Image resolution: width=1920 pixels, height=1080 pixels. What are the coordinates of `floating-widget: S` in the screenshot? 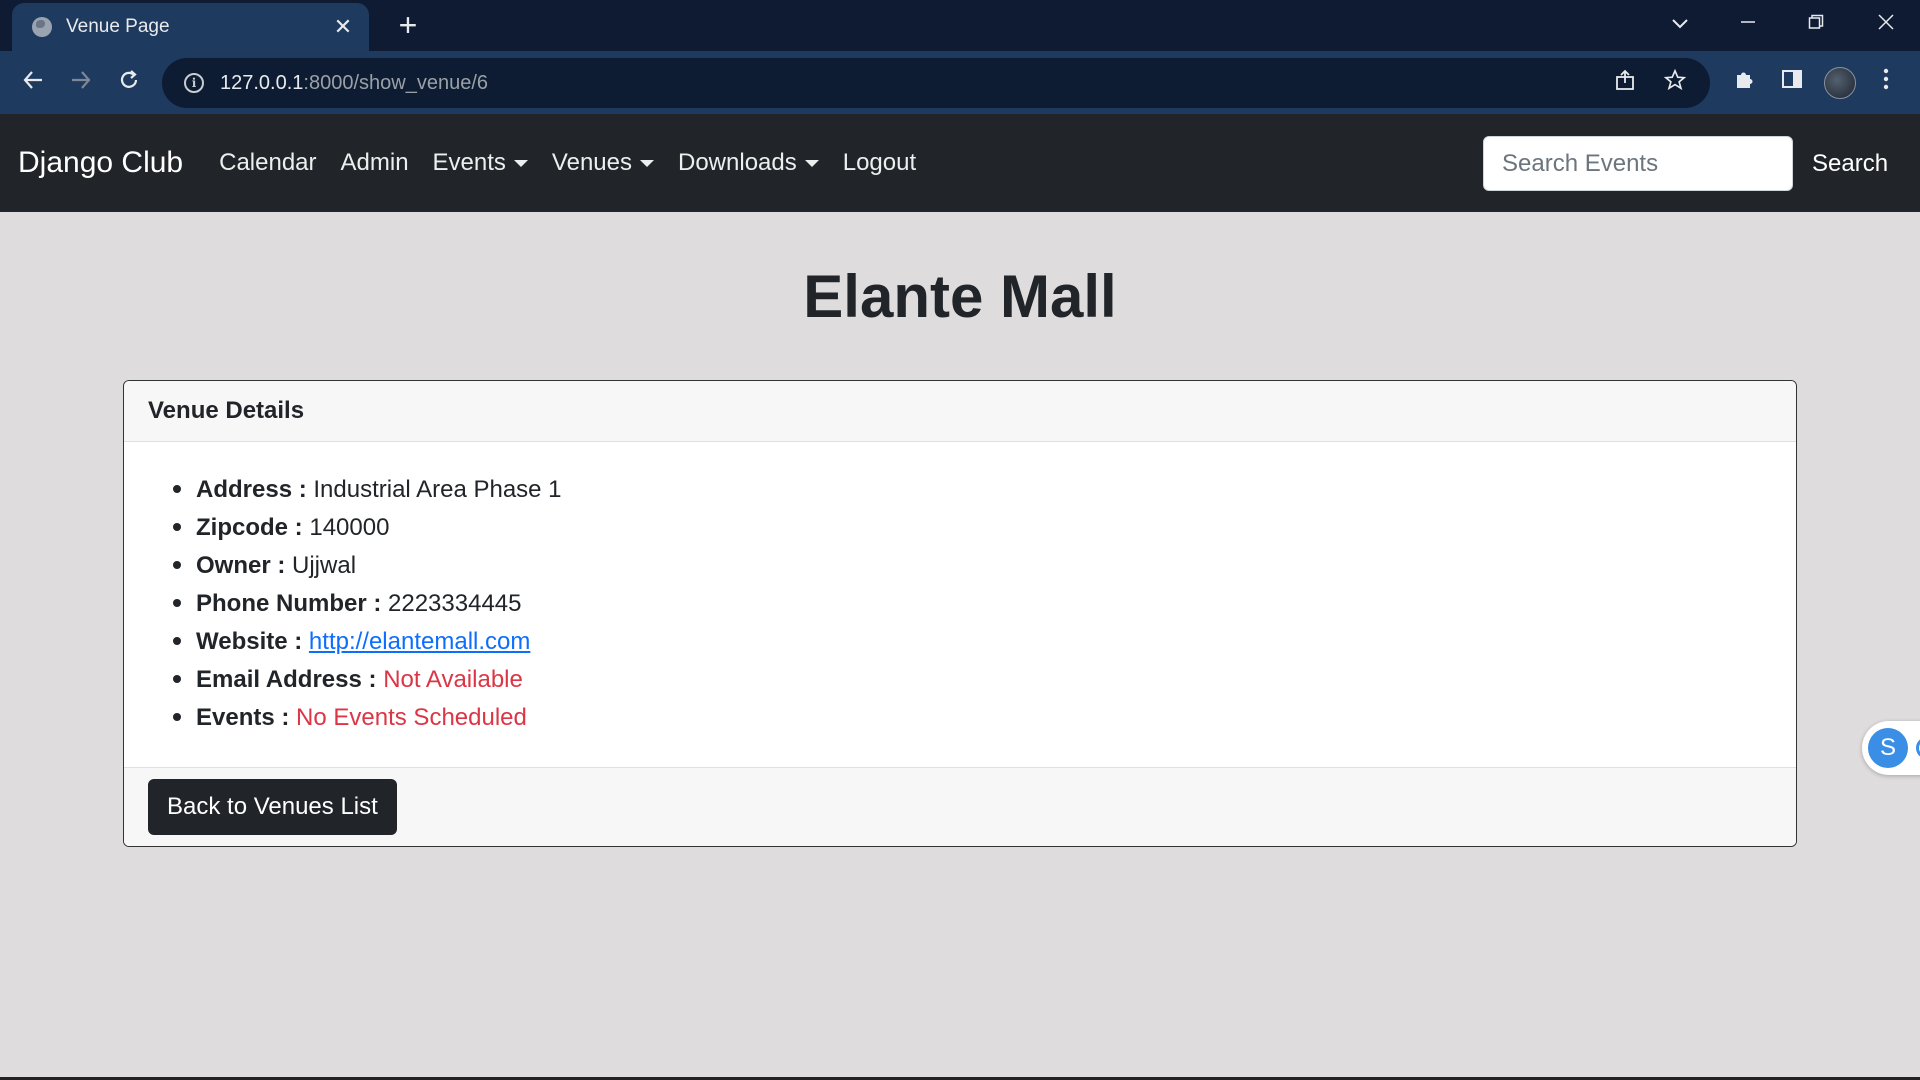 It's located at (1891, 748).